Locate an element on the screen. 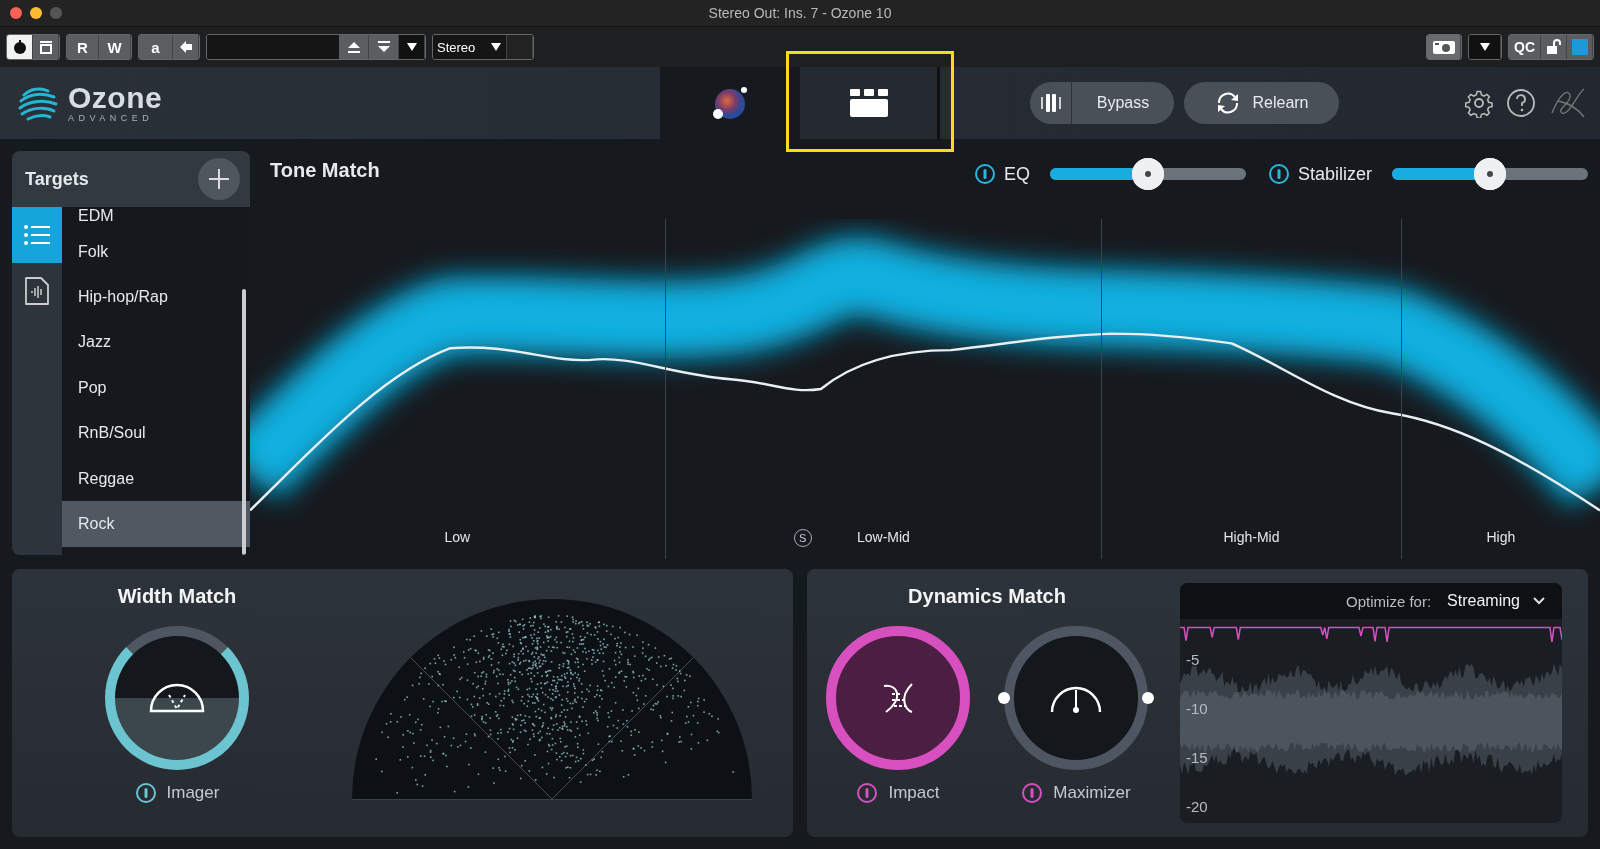 The width and height of the screenshot is (1600, 849). logo-name: Ozone is located at coordinates (115, 98).